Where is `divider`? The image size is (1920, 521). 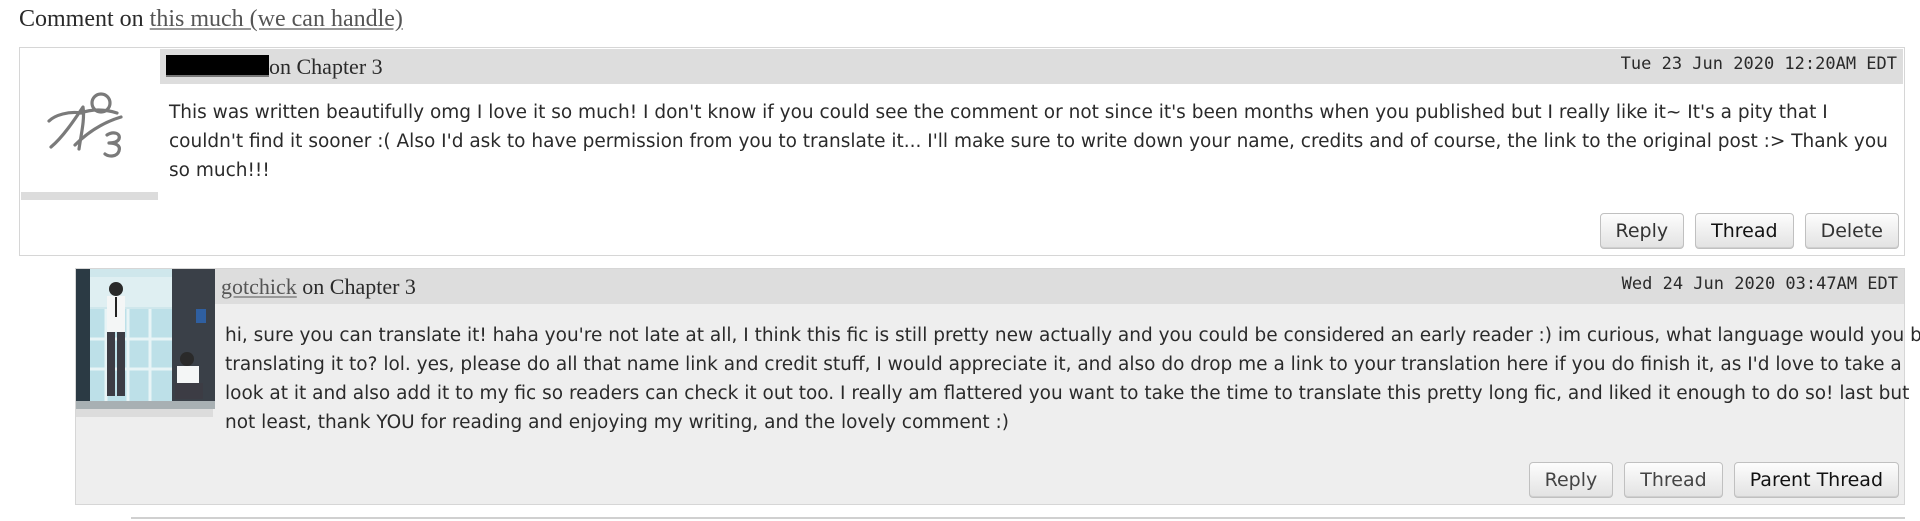 divider is located at coordinates (1018, 518).